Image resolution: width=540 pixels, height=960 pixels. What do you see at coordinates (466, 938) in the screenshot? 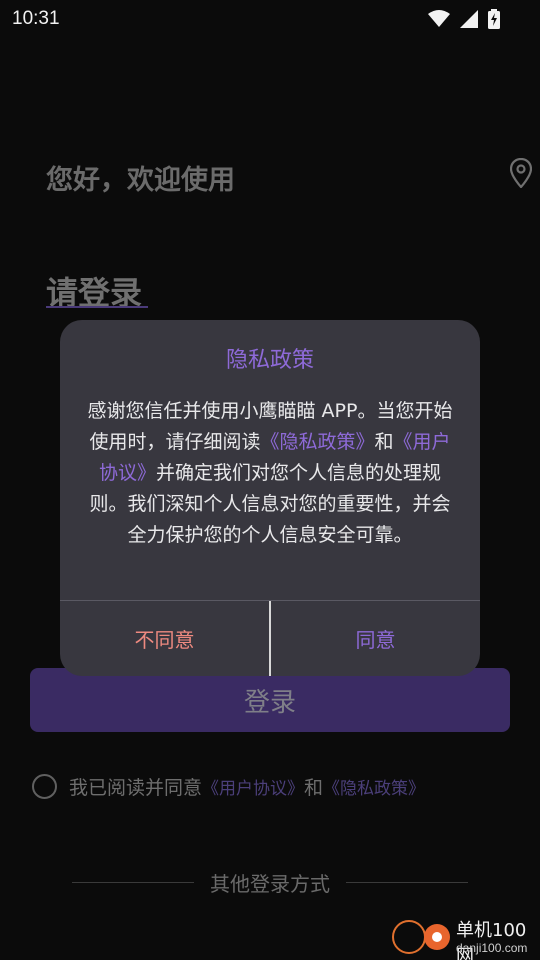
I see `watermark-logo: 单机100网 danji100.com` at bounding box center [466, 938].